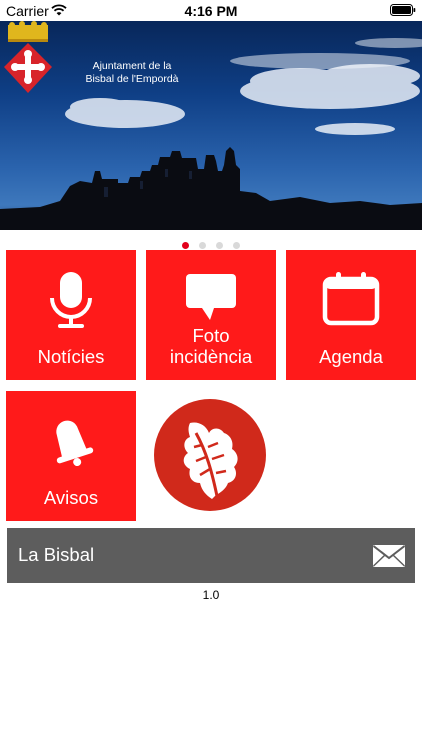 This screenshot has width=422, height=750. What do you see at coordinates (351, 356) in the screenshot?
I see `agenda-label: Agenda` at bounding box center [351, 356].